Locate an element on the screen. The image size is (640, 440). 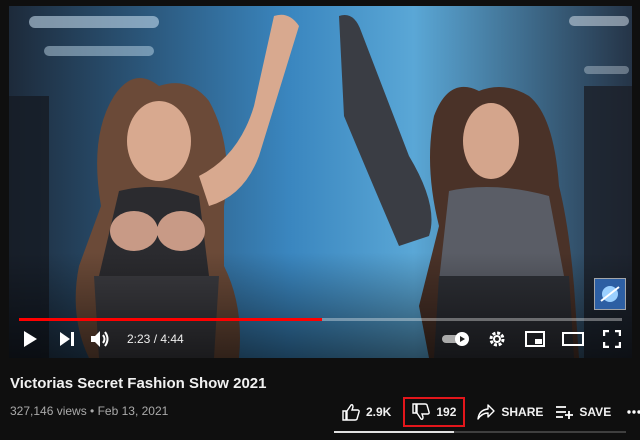
player-controls: 2:23 / 4:44 is located at coordinates (320, 339).